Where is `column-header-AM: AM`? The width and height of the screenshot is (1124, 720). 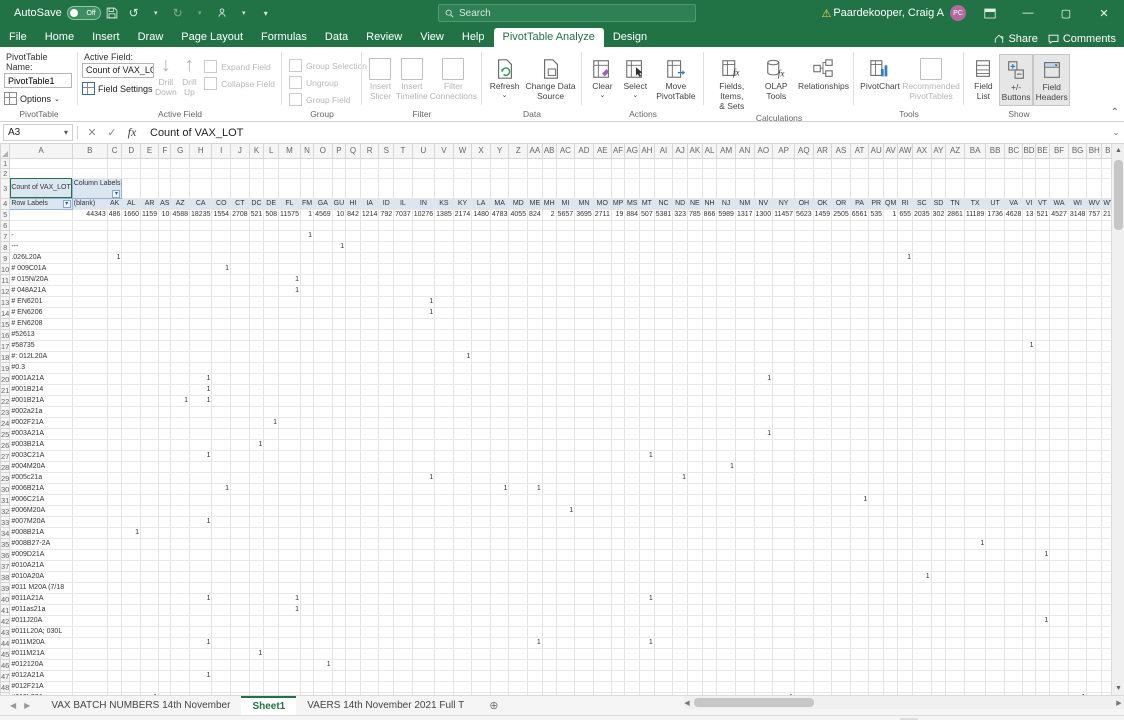
column-header-AM: AM is located at coordinates (726, 151).